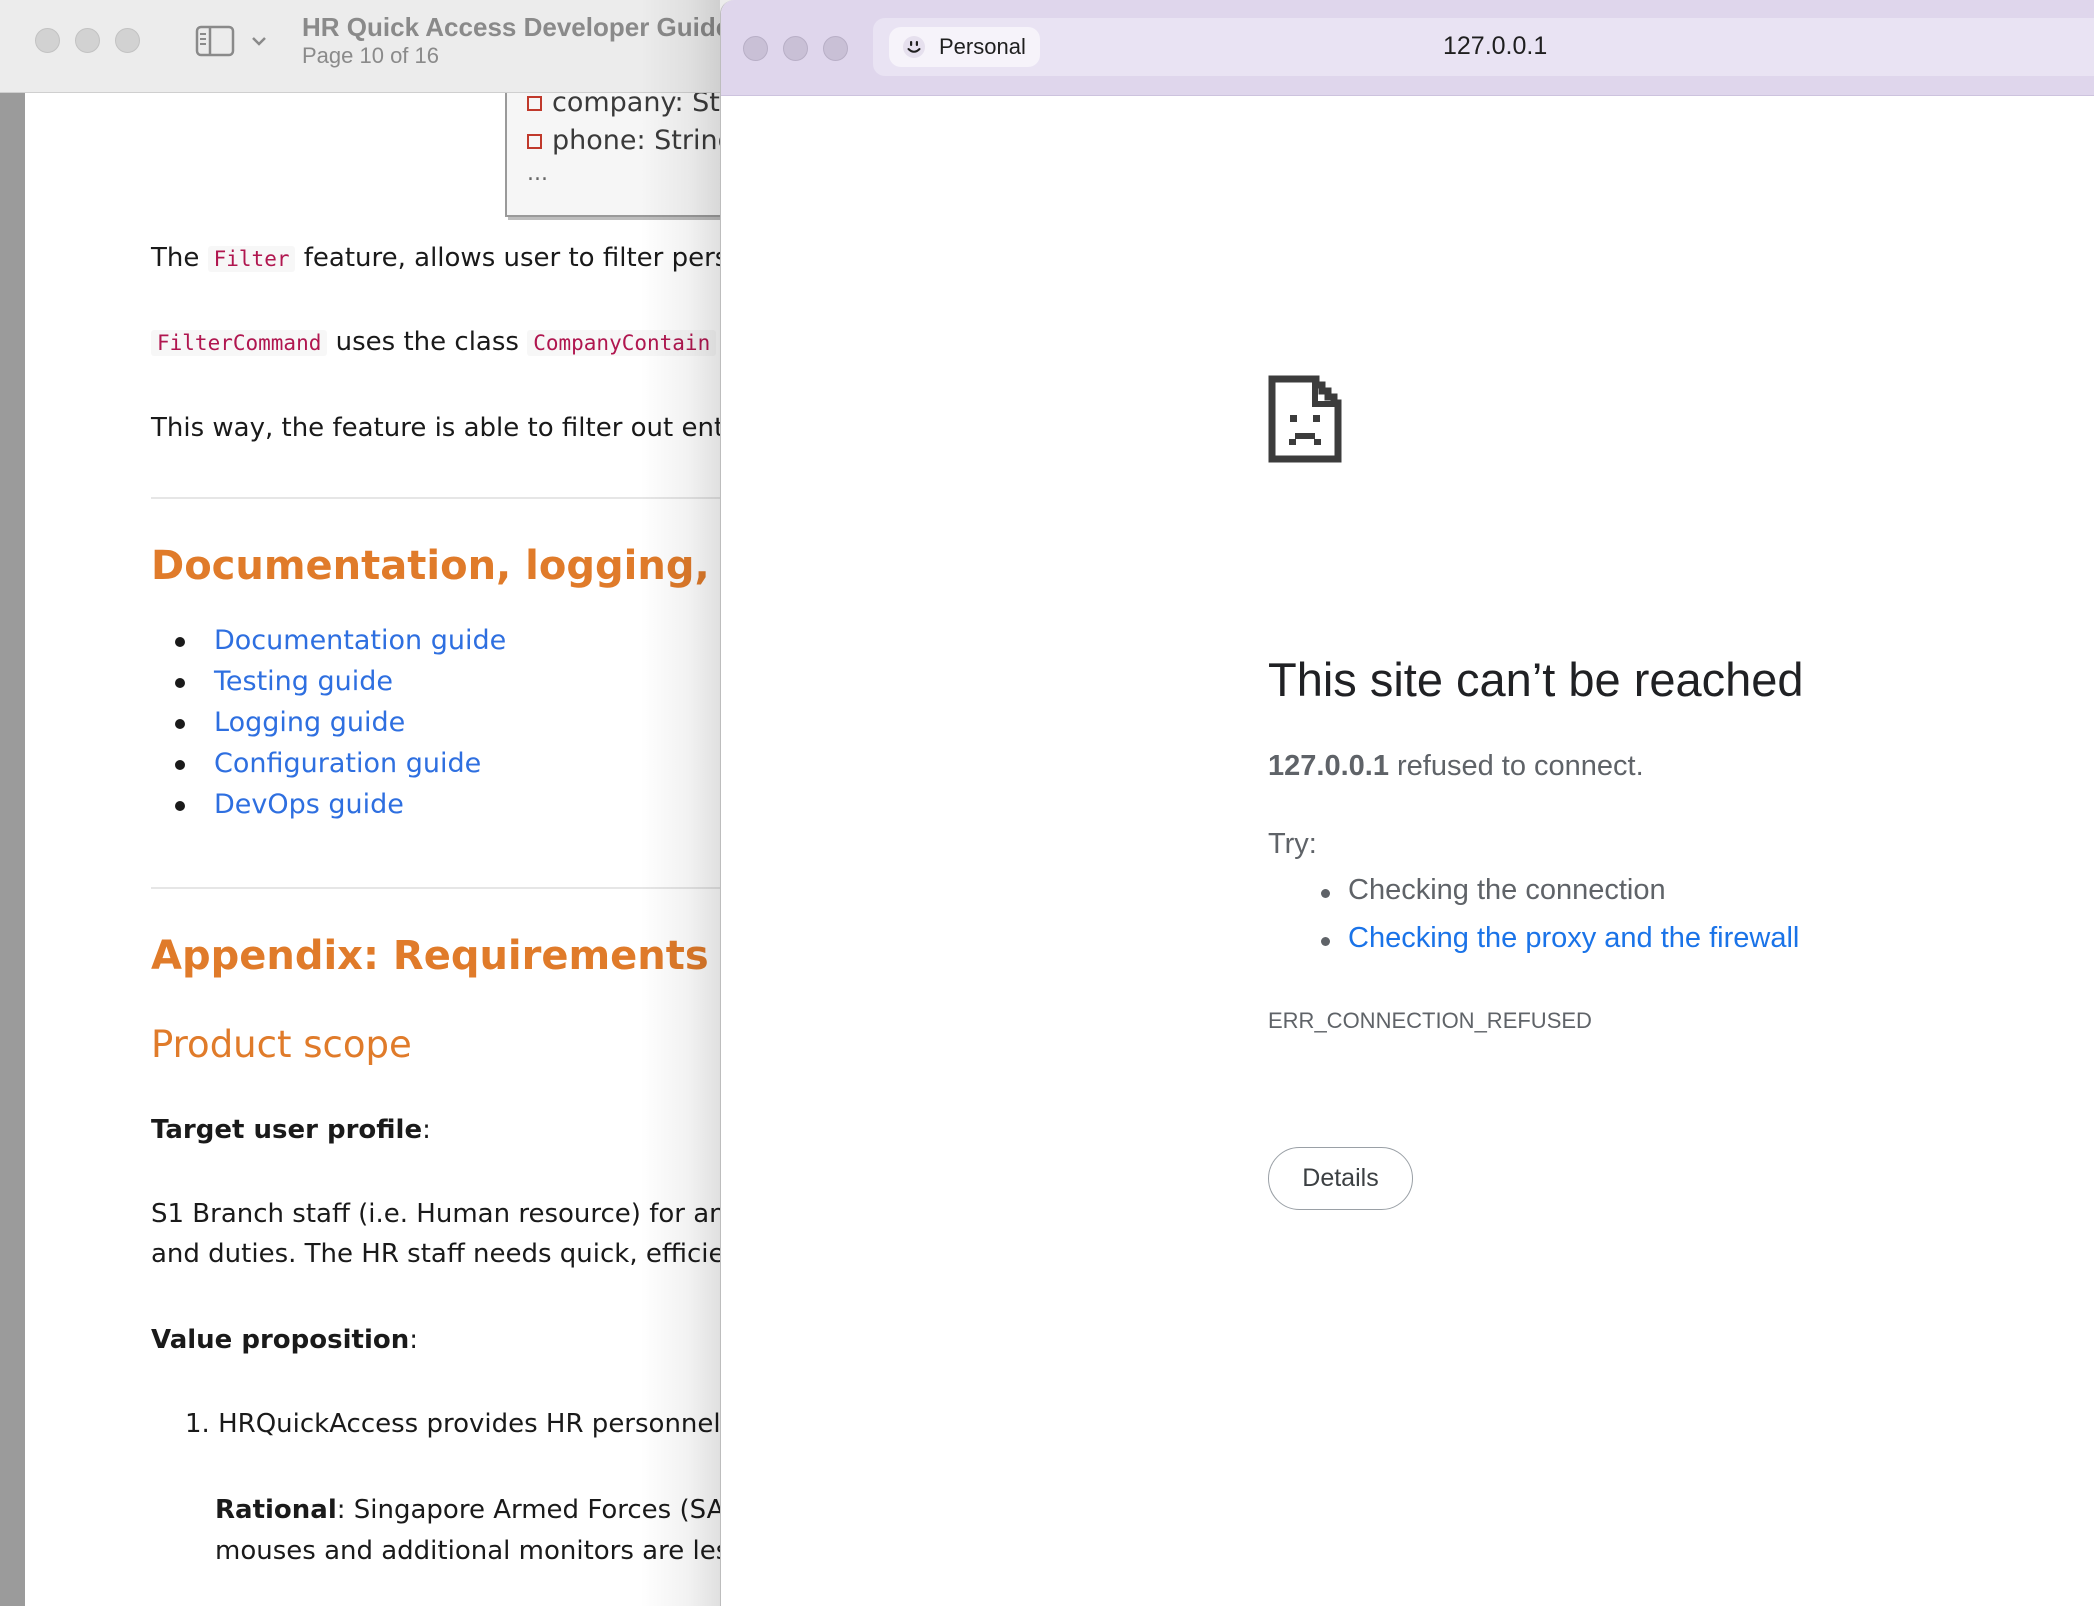 The height and width of the screenshot is (1606, 2094). What do you see at coordinates (1533, 946) in the screenshot?
I see `suggestion-check-proxy-link: Checking the proxy and the firewall` at bounding box center [1533, 946].